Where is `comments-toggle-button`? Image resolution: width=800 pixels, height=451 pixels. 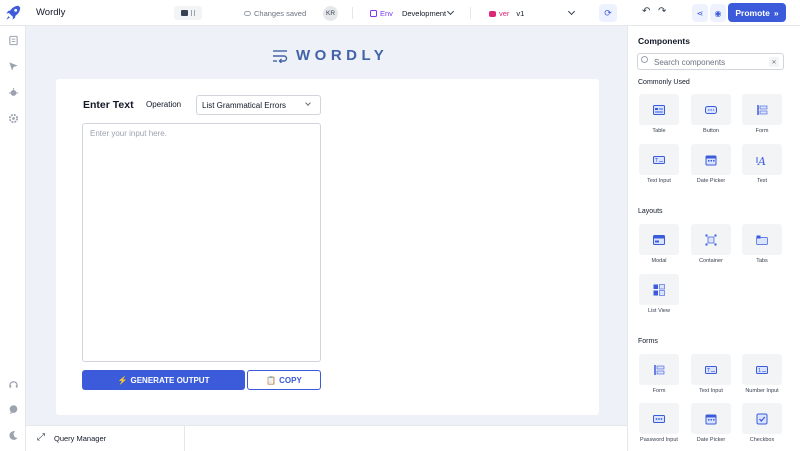 comments-toggle-button is located at coordinates (188, 13).